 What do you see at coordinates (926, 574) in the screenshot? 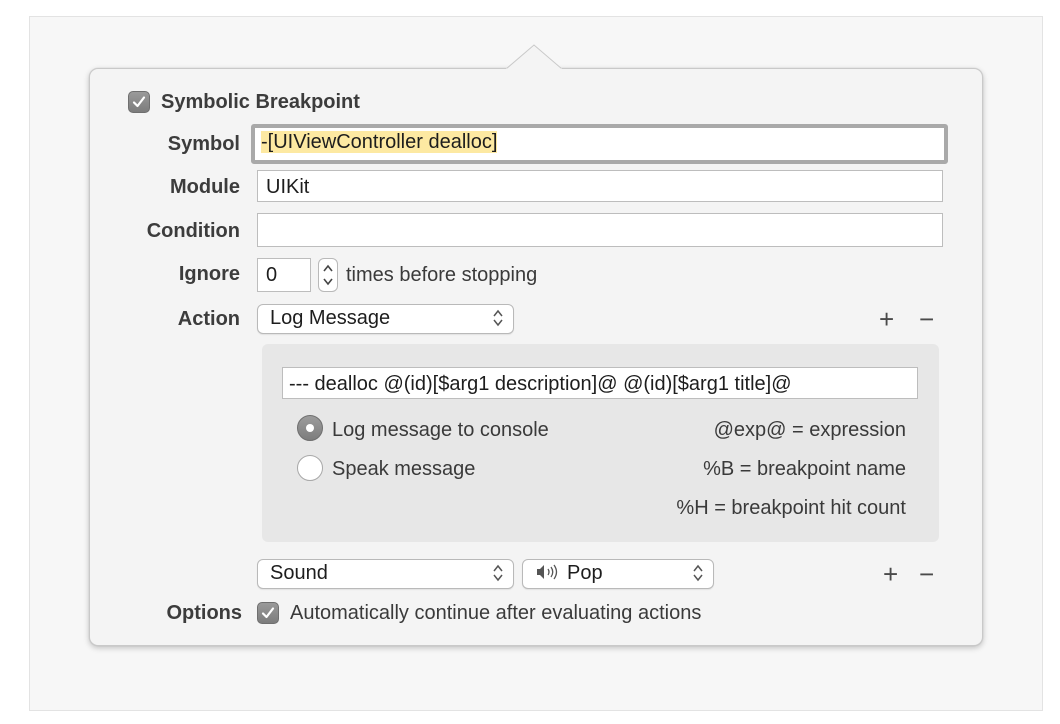
I see `remove-action2-button: −` at bounding box center [926, 574].